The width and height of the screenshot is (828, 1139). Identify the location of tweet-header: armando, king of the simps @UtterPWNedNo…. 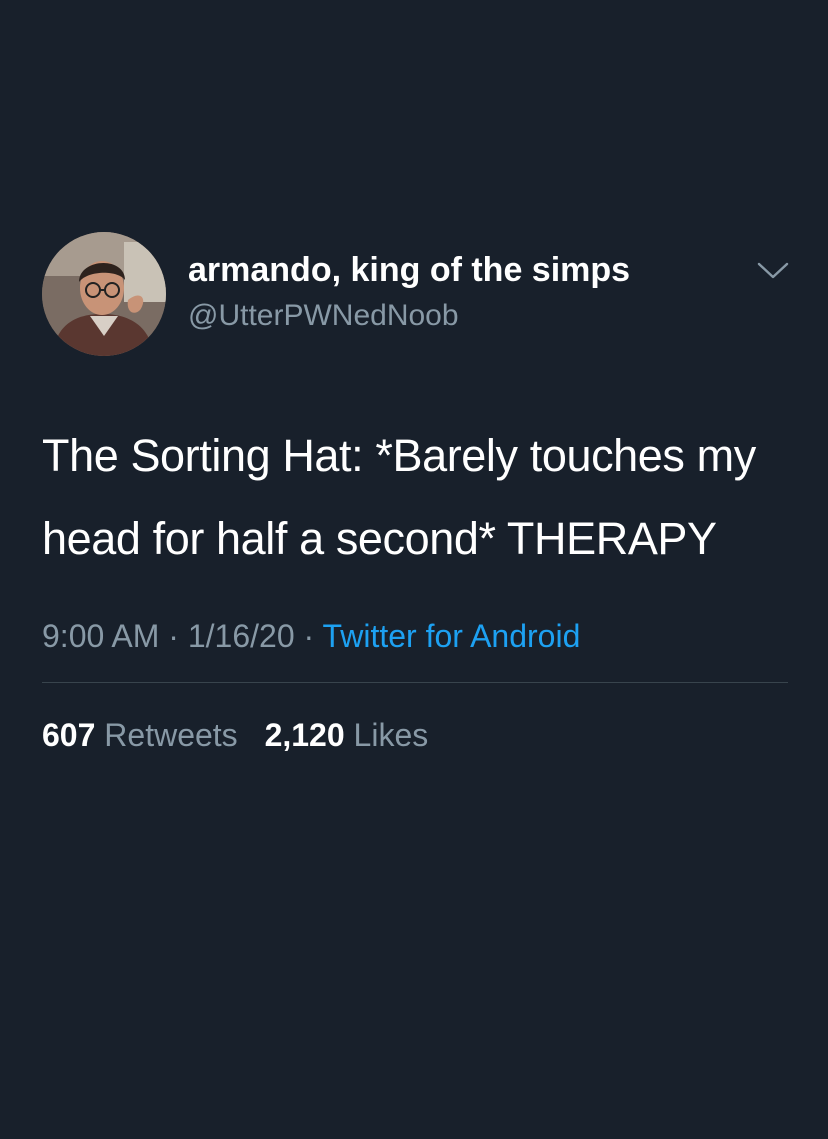
(416, 295).